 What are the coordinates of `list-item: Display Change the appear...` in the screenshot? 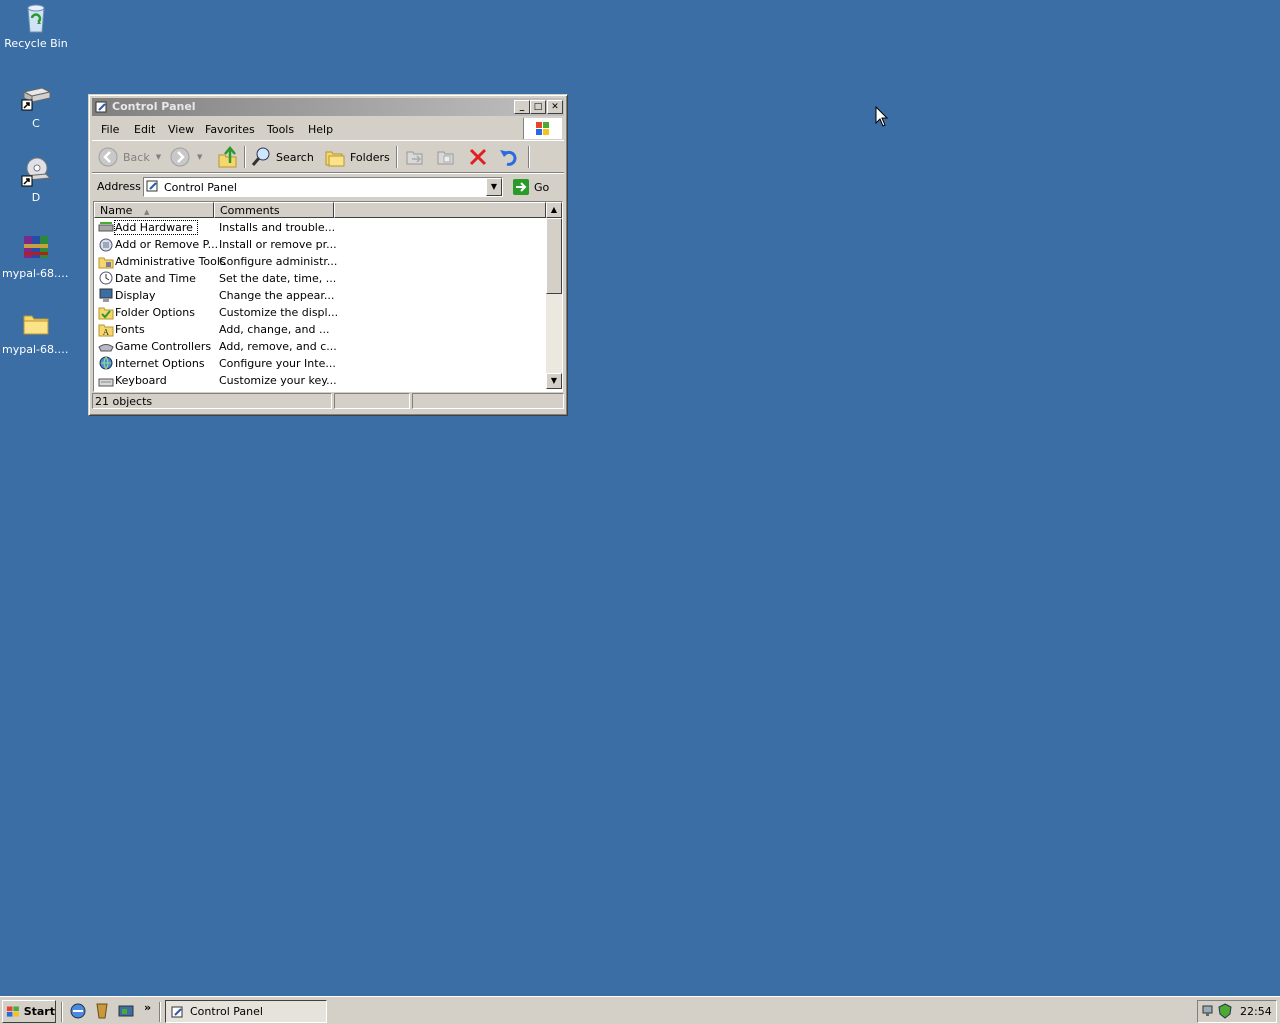 It's located at (319, 295).